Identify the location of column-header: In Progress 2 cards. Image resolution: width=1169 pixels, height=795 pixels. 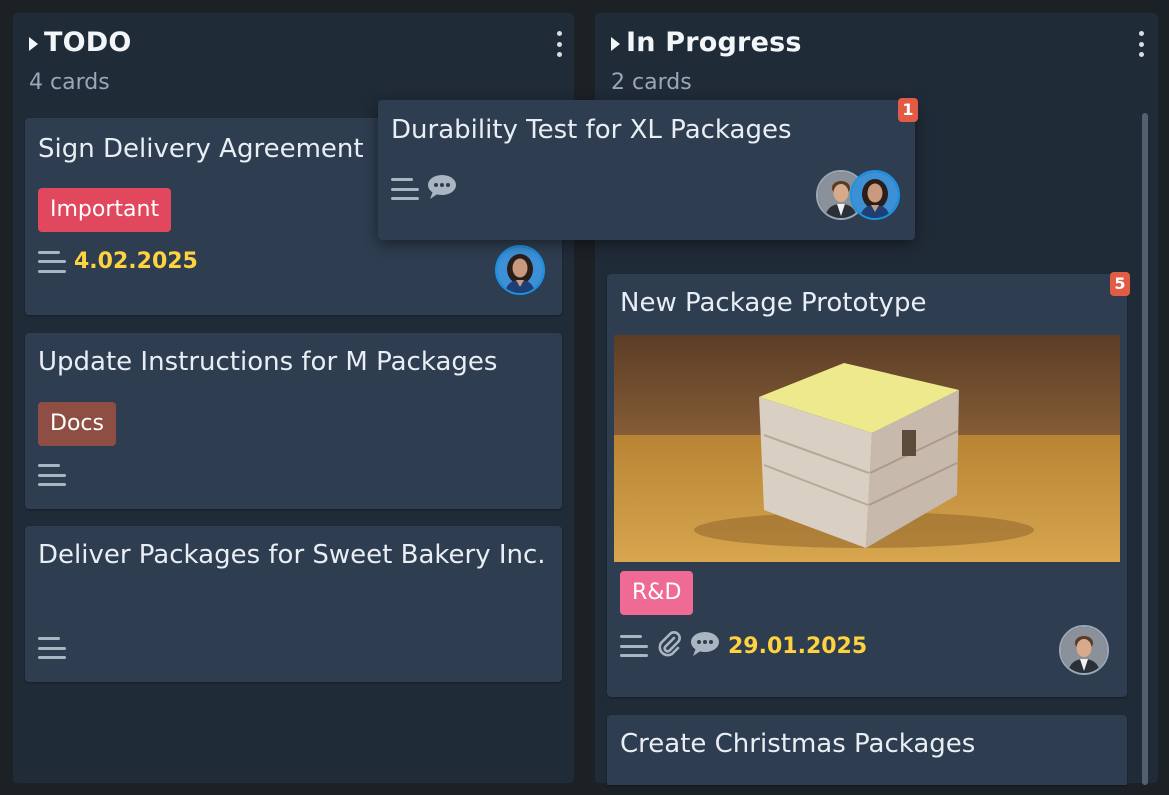
(884, 61).